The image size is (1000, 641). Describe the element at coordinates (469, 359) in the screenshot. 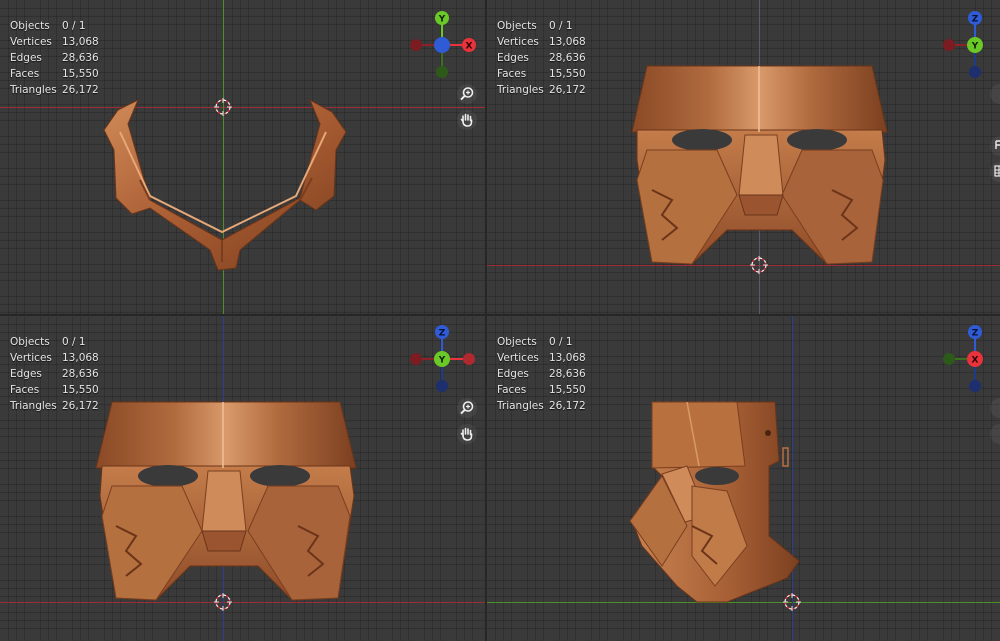

I see `gizmo-x` at that location.